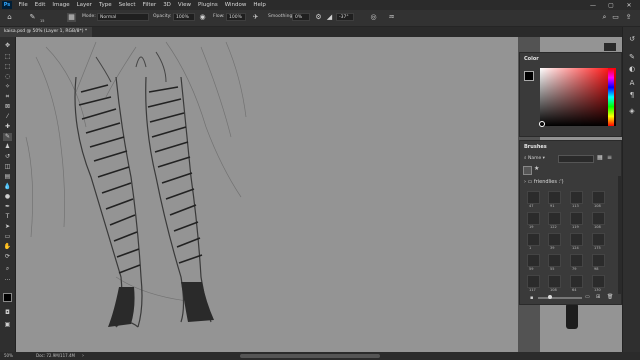  What do you see at coordinates (629, 5) in the screenshot?
I see `close-button: ✕` at bounding box center [629, 5].